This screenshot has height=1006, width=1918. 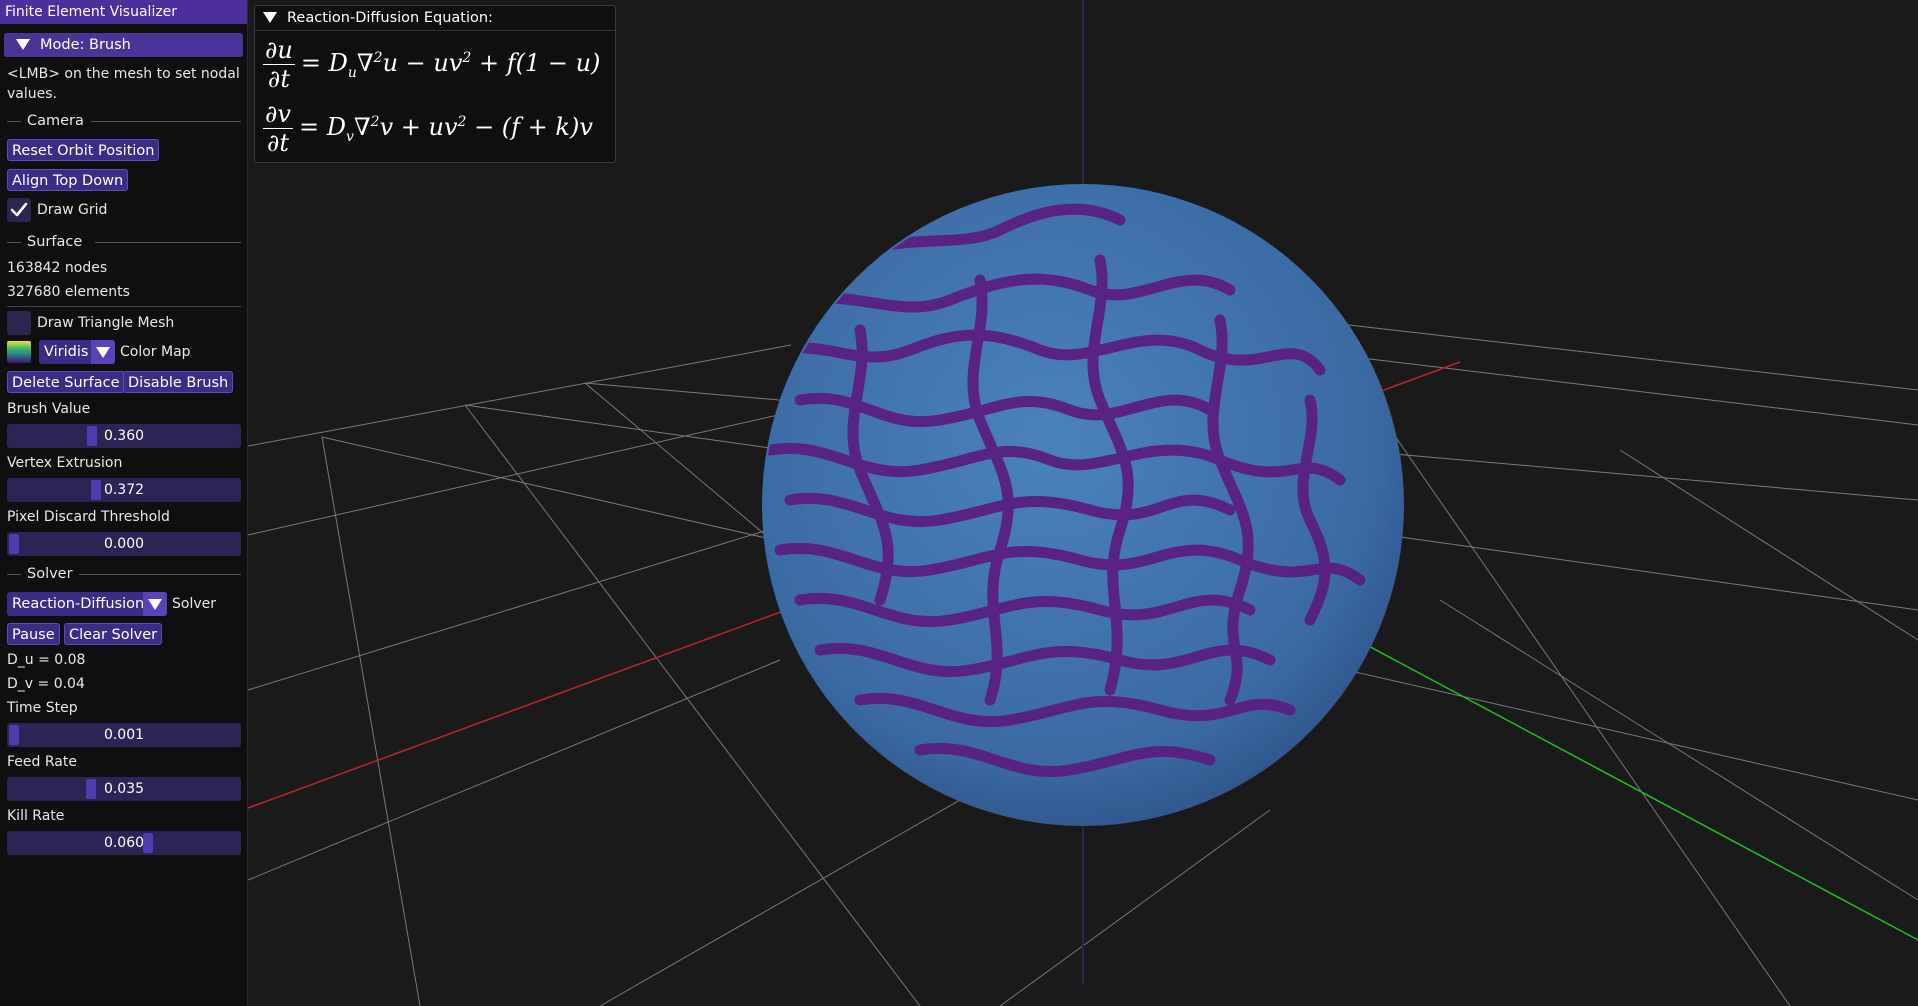 I want to click on mode-hint: <LMB> on the mesh to set nodal values., so click(x=123, y=84).